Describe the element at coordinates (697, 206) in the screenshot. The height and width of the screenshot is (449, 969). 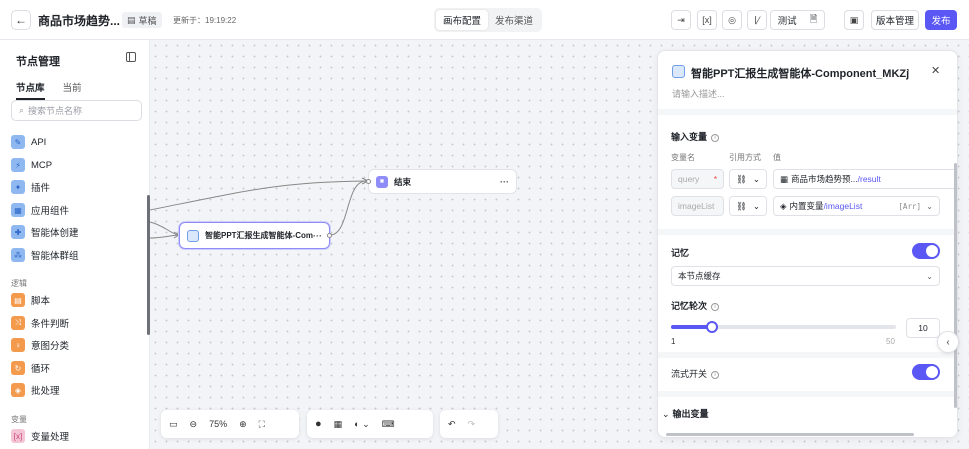
I see `var-name-field: imageList` at that location.